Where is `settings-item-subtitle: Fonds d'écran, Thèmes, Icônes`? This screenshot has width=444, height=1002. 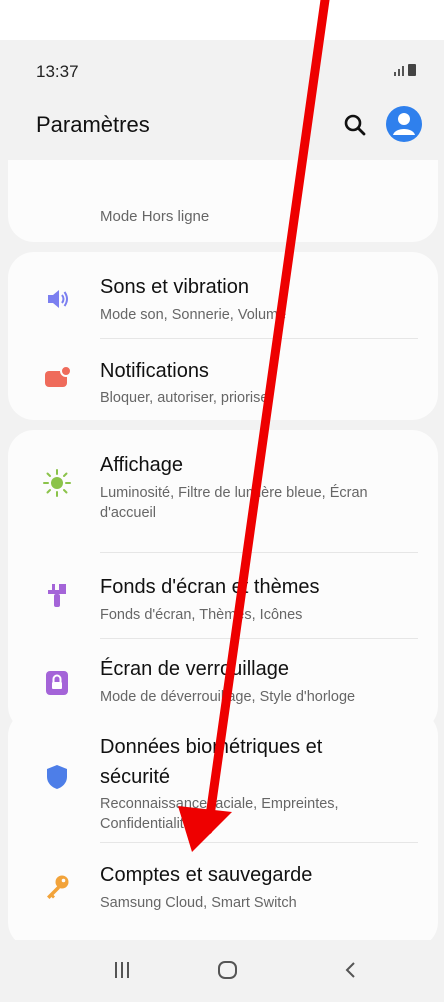
settings-item-subtitle: Fonds d'écran, Thèmes, Icônes is located at coordinates (201, 615).